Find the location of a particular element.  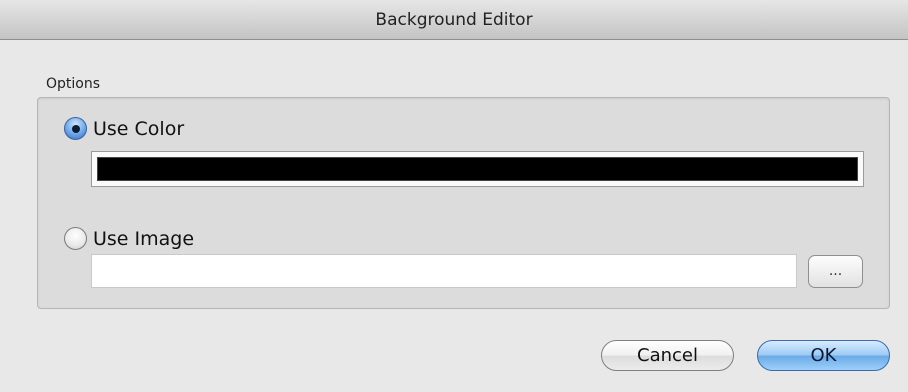

use-image-radio is located at coordinates (75, 238).